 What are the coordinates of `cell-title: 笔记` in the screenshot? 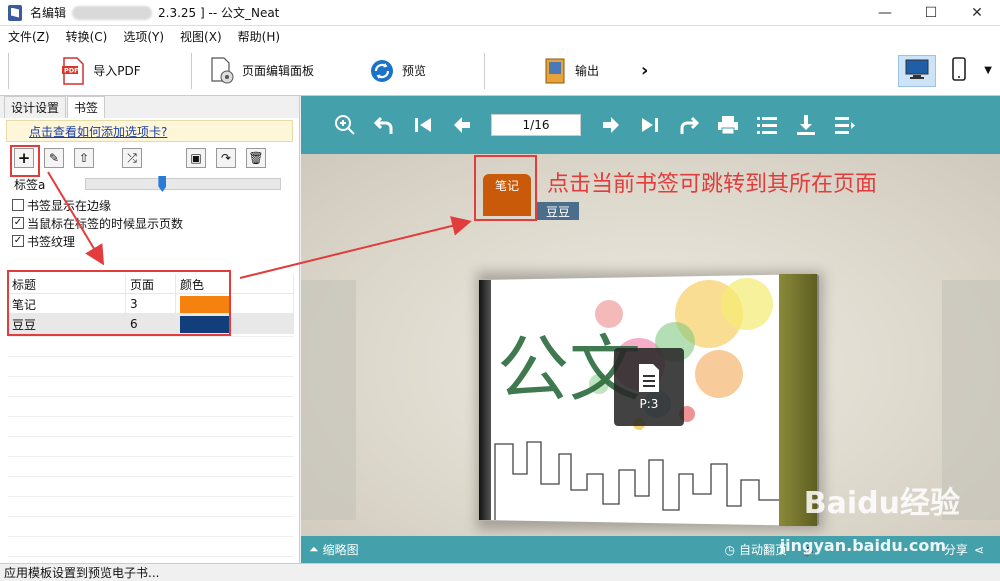 It's located at (67, 304).